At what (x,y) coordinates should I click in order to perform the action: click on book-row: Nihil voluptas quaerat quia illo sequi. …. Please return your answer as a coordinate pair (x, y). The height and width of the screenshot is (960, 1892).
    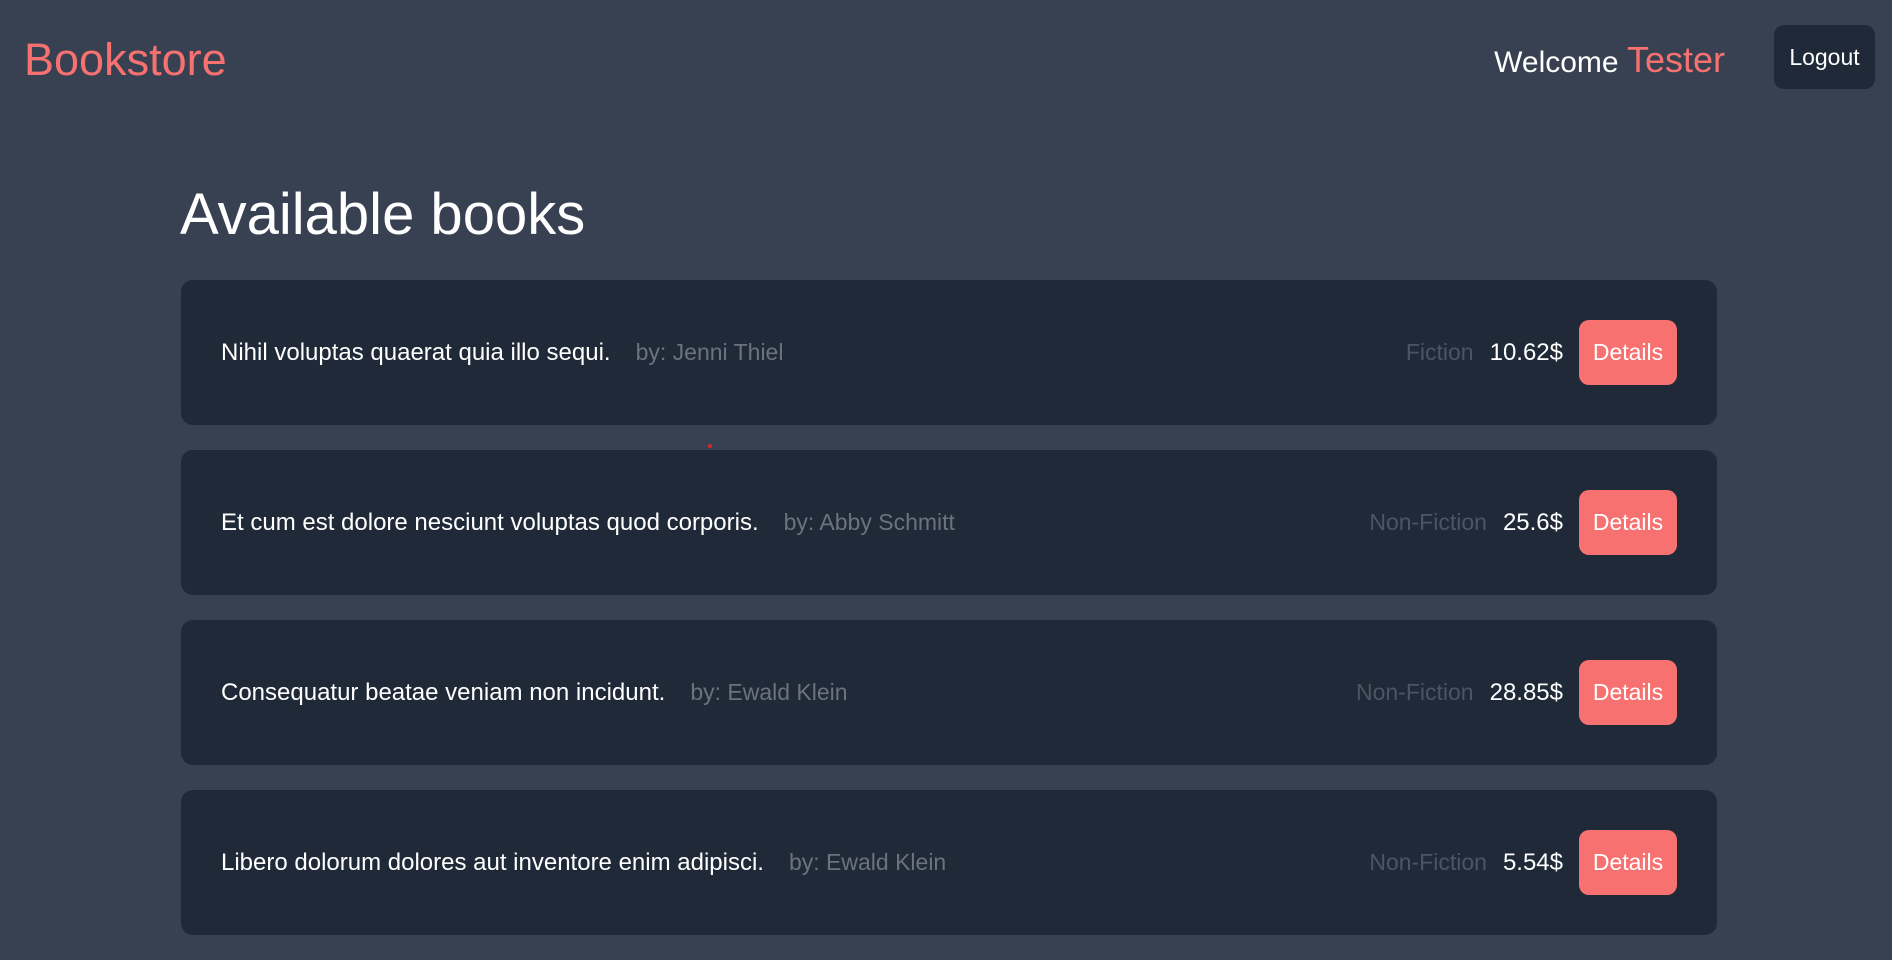
    Looking at the image, I should click on (949, 352).